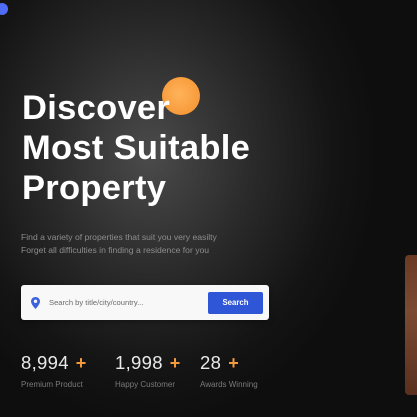 The image size is (417, 417). I want to click on stat-value: 28, so click(211, 362).